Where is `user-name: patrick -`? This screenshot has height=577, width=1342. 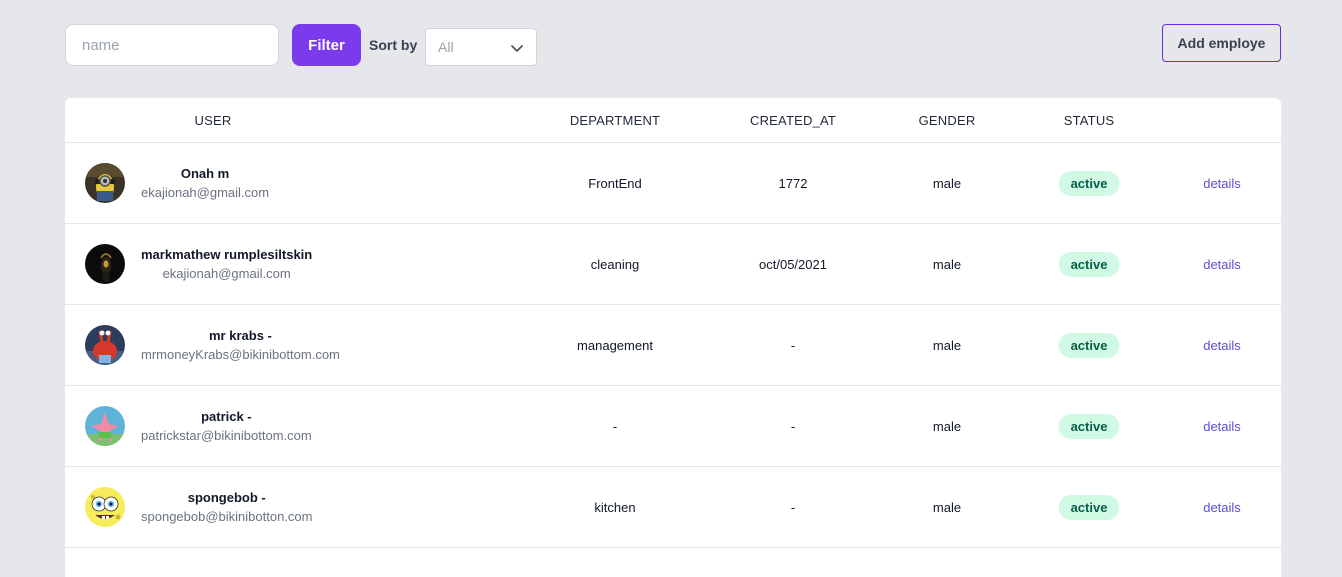 user-name: patrick - is located at coordinates (226, 416).